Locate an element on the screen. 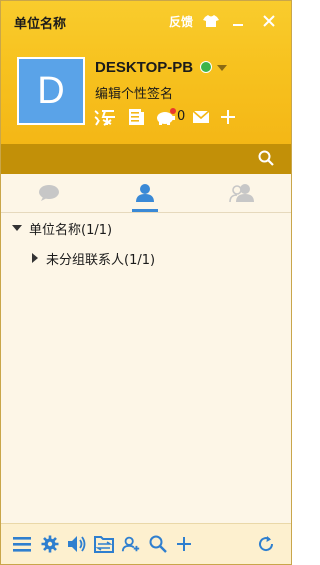 This screenshot has height=565, width=320. group-people-icon is located at coordinates (241, 193).